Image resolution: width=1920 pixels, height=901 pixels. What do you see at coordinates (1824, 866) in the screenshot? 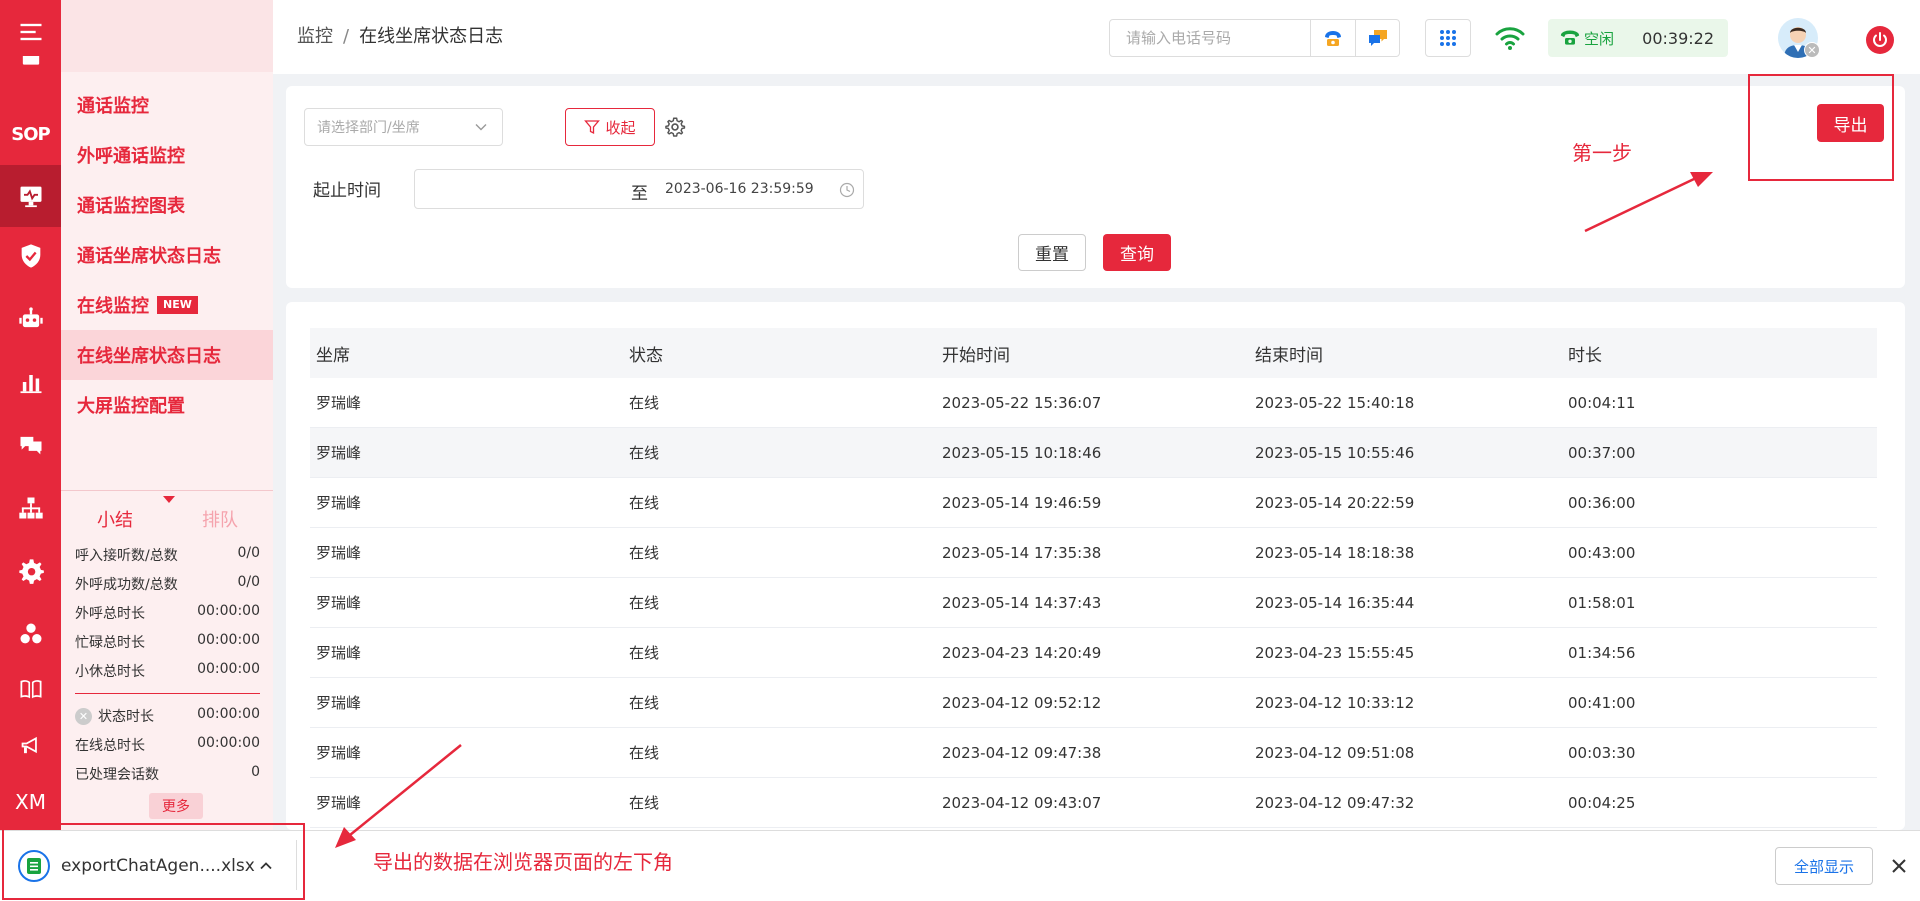
I see `show-all-downloads-button: 全部显示` at bounding box center [1824, 866].